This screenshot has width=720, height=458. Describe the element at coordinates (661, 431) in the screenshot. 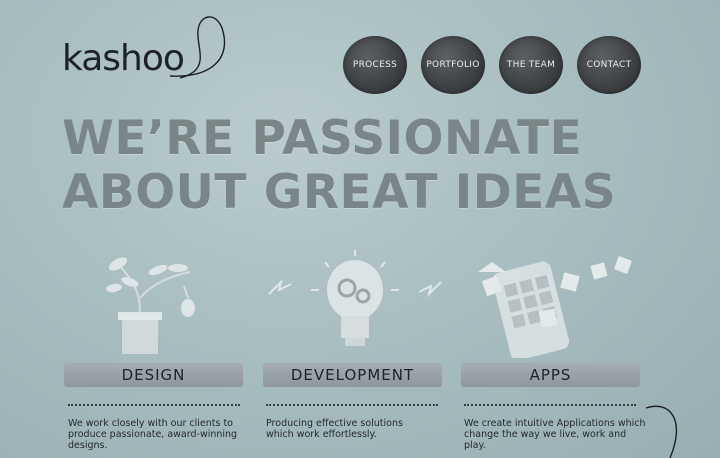

I see `decorative-swirl-icon` at that location.